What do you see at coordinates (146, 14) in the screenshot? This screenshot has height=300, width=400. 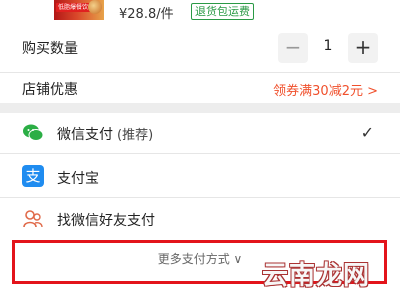 I see `product-price: ¥28.8/件` at bounding box center [146, 14].